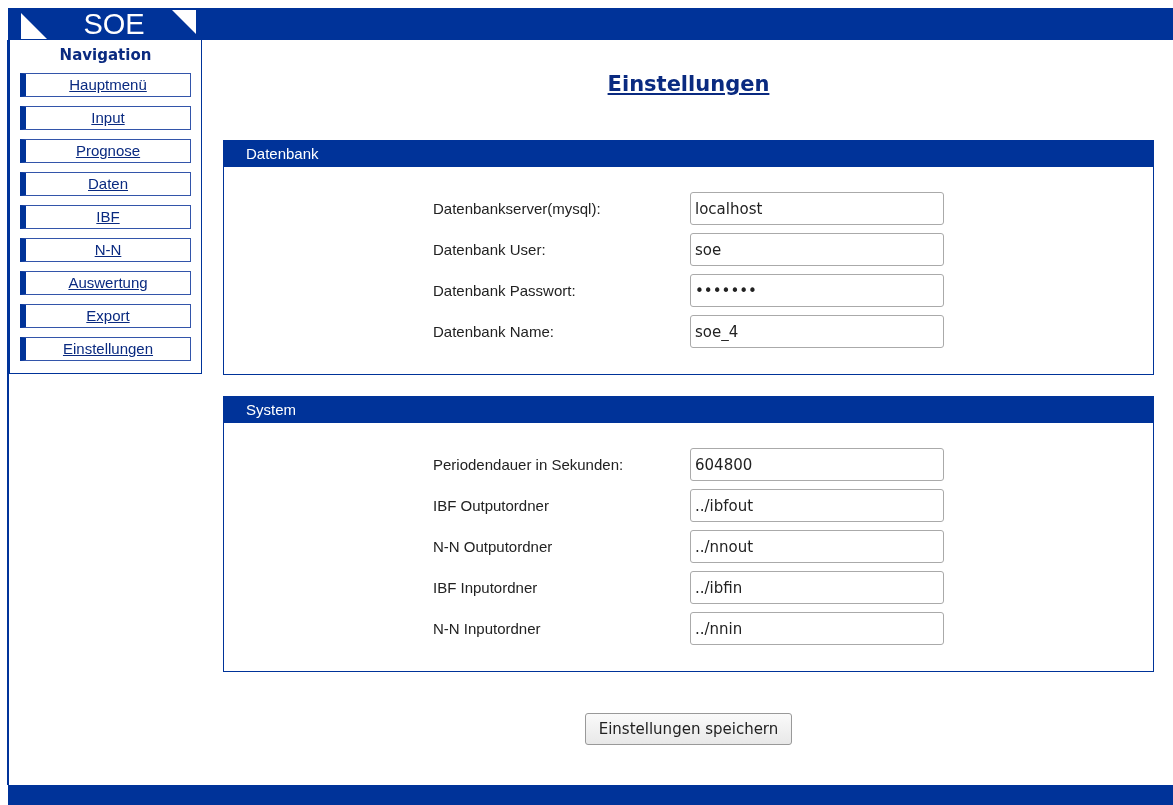 This screenshot has width=1173, height=805. Describe the element at coordinates (494, 331) in the screenshot. I see `field-label: Datenbank Name:` at that location.